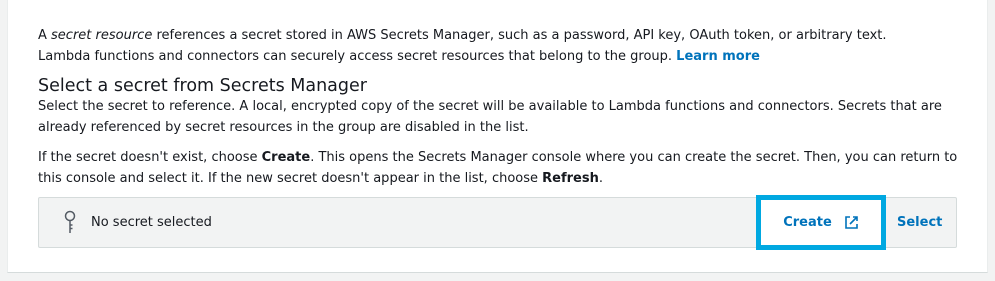 Image resolution: width=995 pixels, height=281 pixels. I want to click on learn-more-link: Learn more, so click(718, 56).